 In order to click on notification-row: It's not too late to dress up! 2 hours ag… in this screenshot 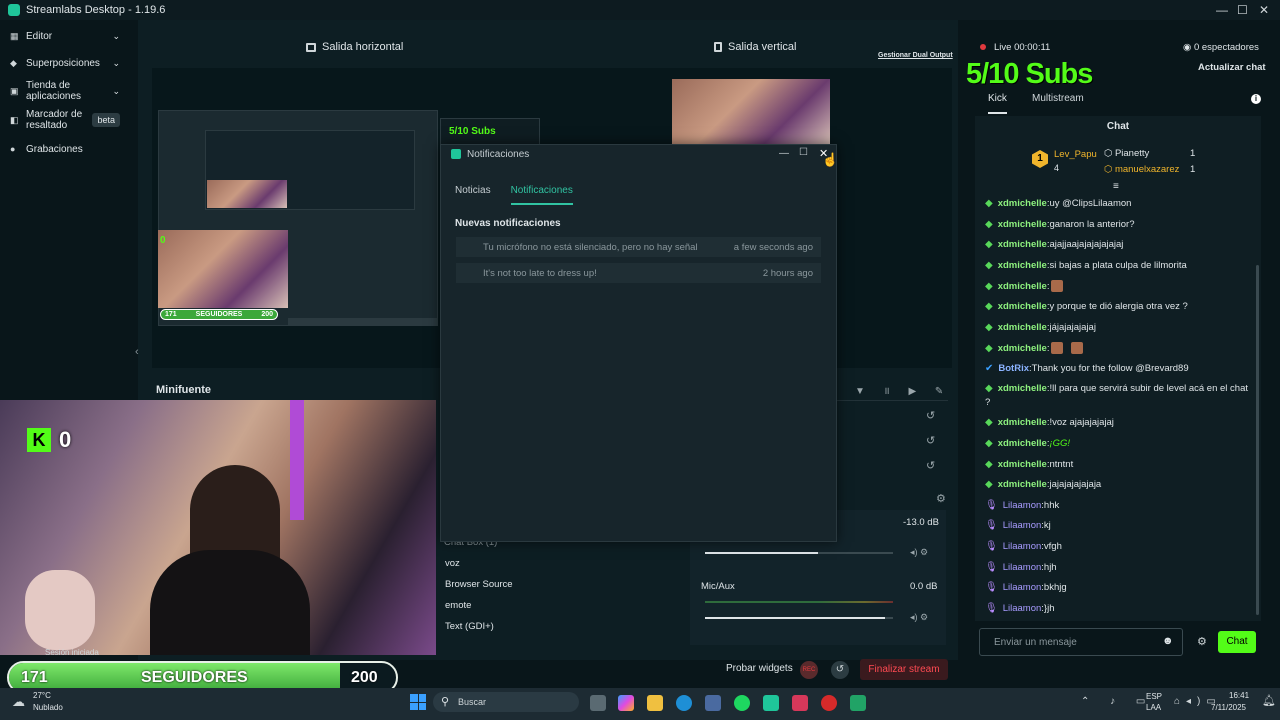, I will do `click(638, 273)`.